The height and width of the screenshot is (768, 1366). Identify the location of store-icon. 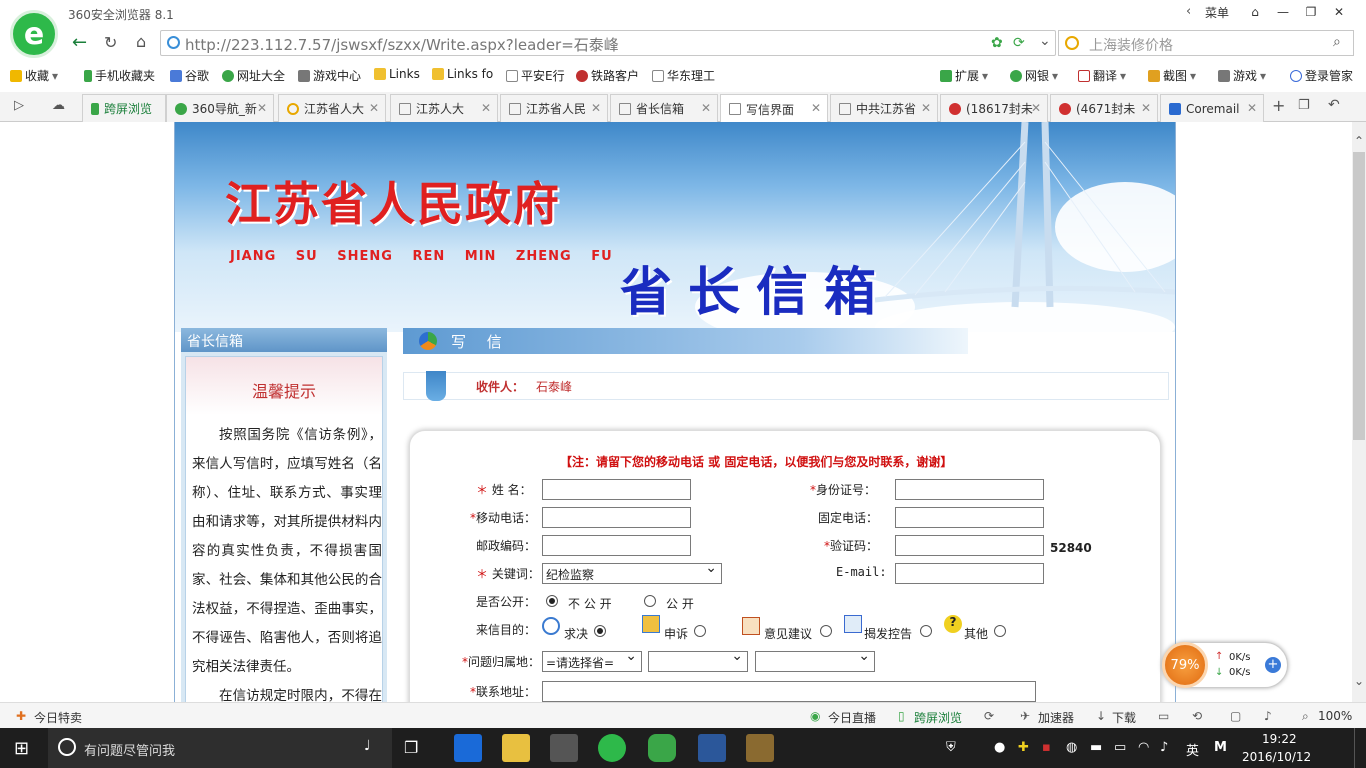
(564, 748).